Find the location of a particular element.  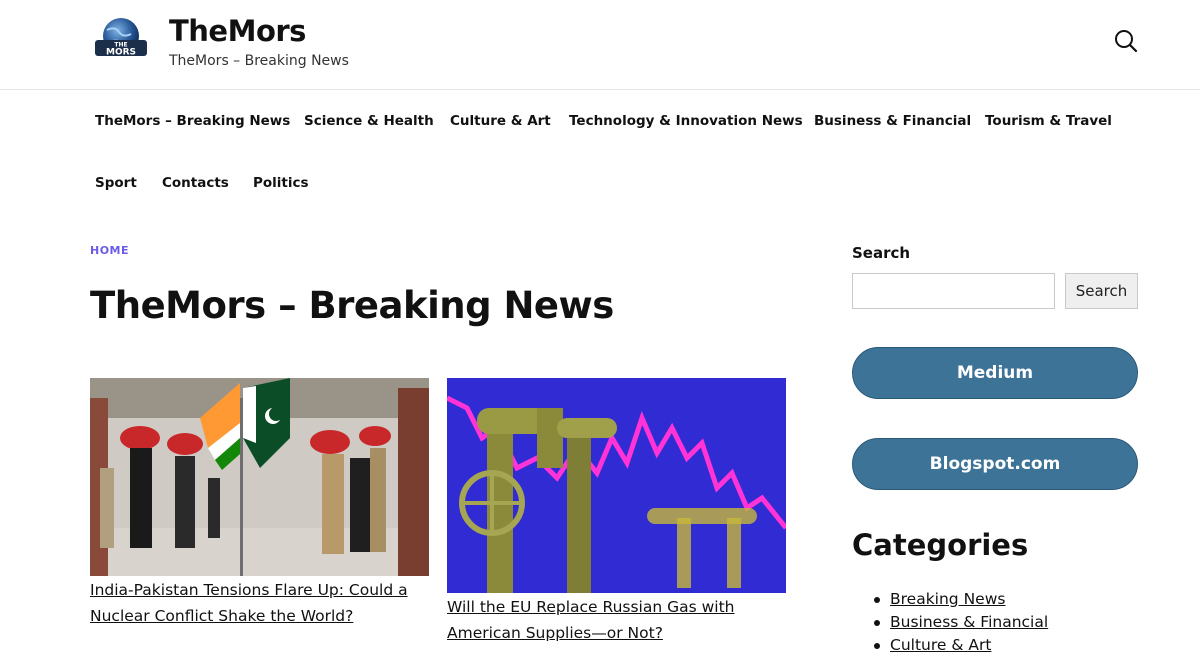

page-title: TheMors – Breaking News is located at coordinates (352, 305).